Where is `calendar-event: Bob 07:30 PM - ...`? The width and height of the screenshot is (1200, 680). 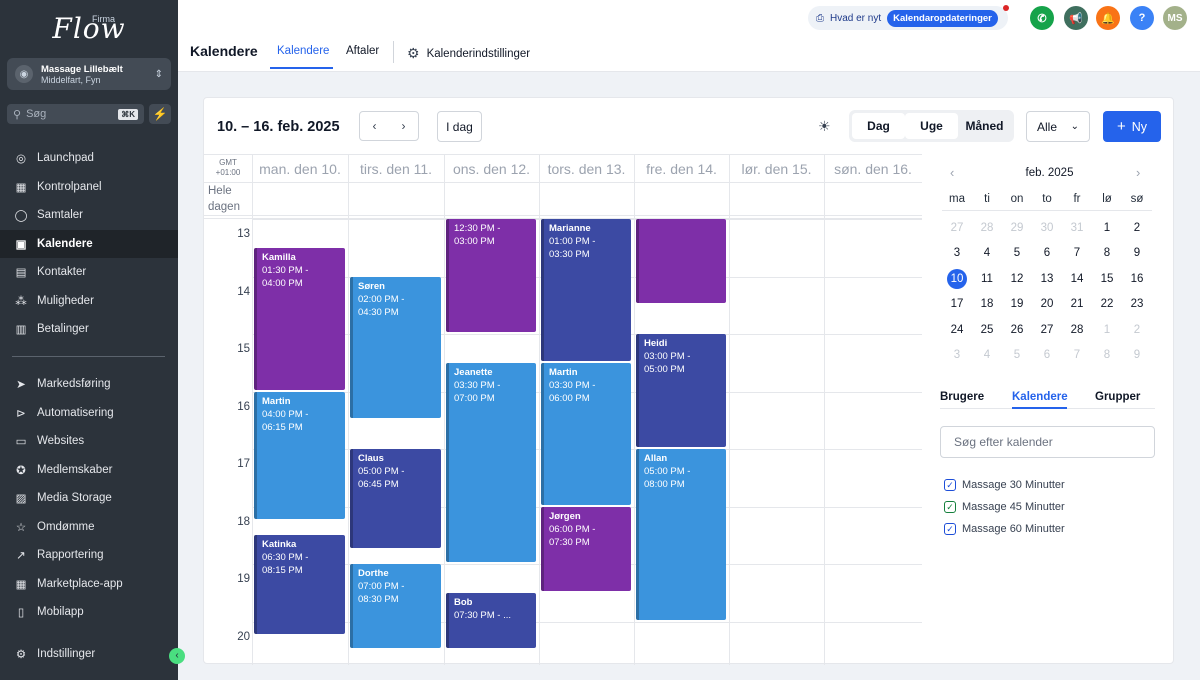
calendar-event: Bob 07:30 PM - ... is located at coordinates (491, 620).